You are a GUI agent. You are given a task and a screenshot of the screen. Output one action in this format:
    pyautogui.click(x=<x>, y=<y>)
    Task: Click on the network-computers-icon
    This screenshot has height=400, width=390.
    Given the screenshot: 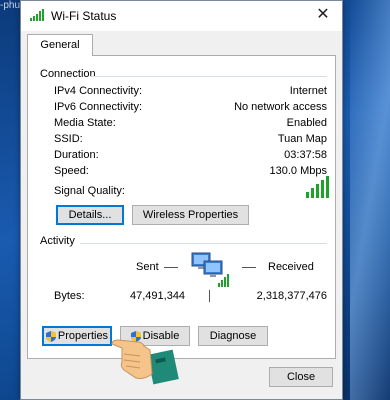 What is the action you would take?
    pyautogui.click(x=210, y=269)
    